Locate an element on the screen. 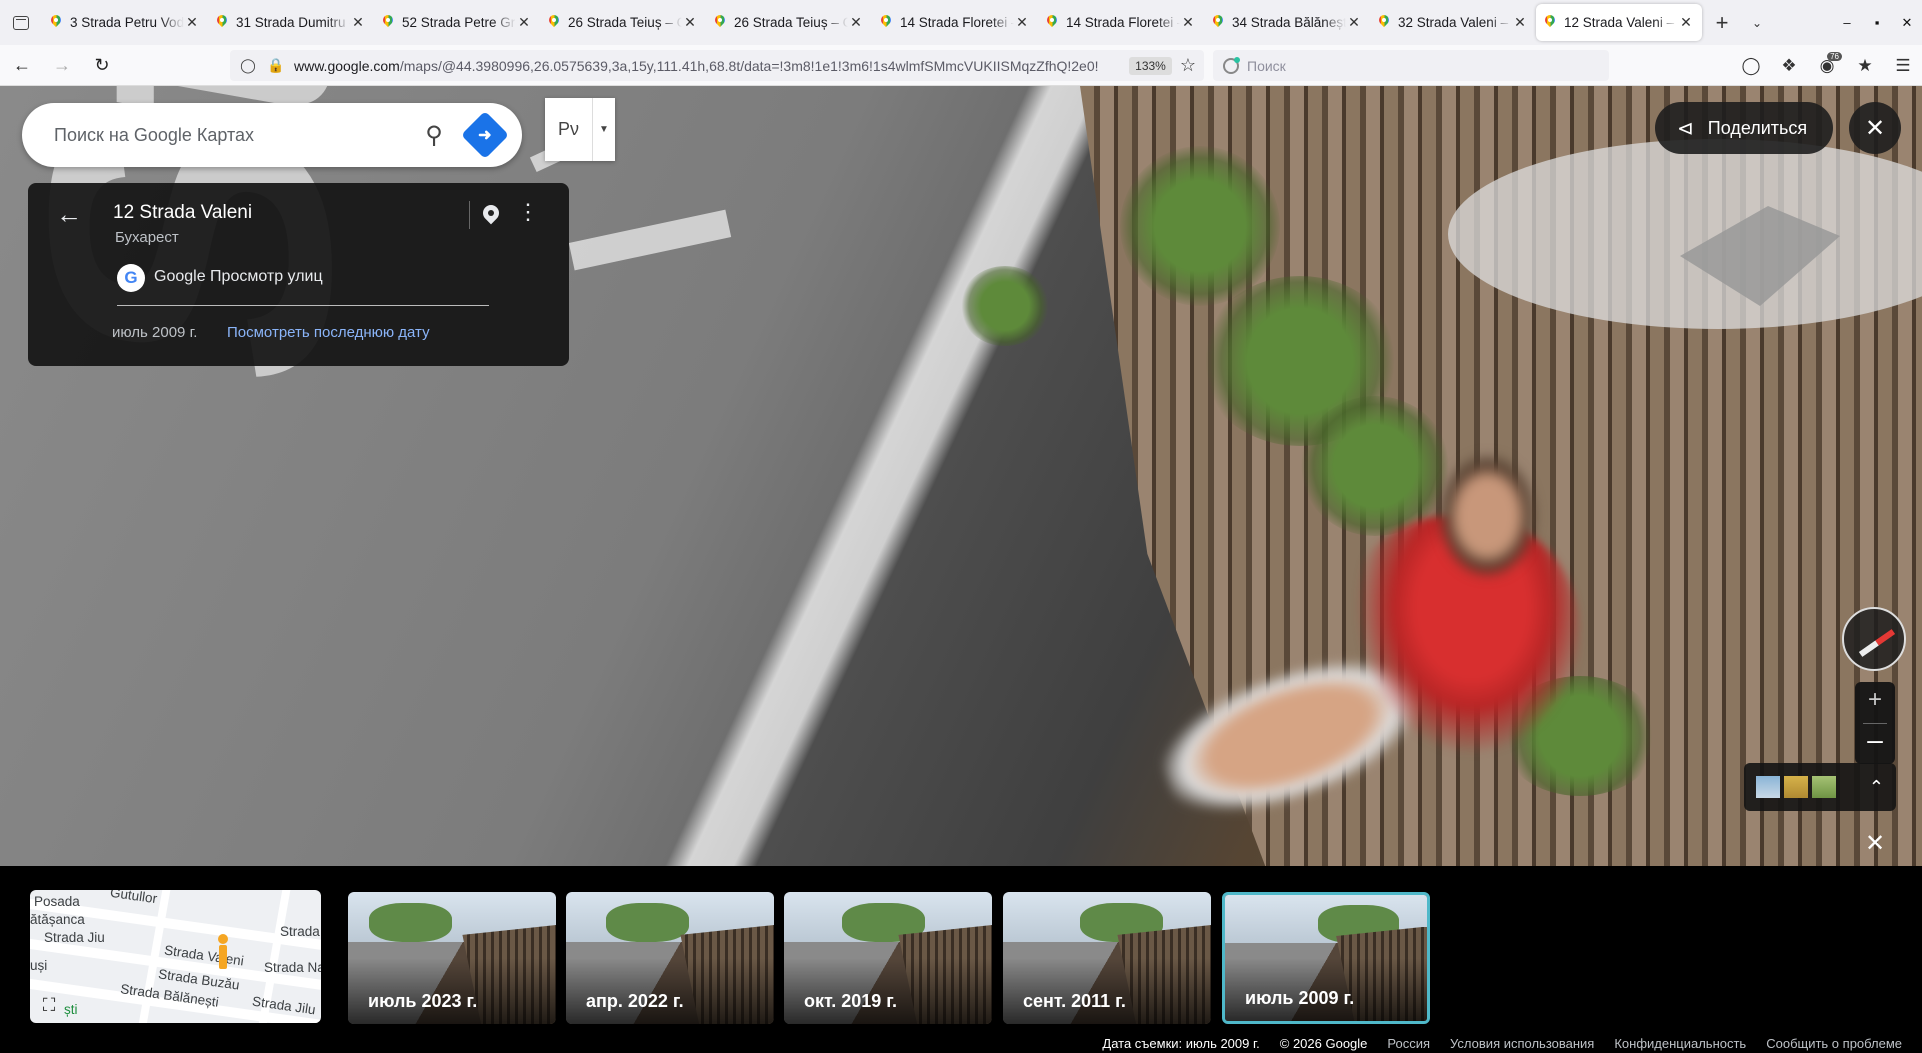  layer-dropdown: Рν ▼ is located at coordinates (580, 129).